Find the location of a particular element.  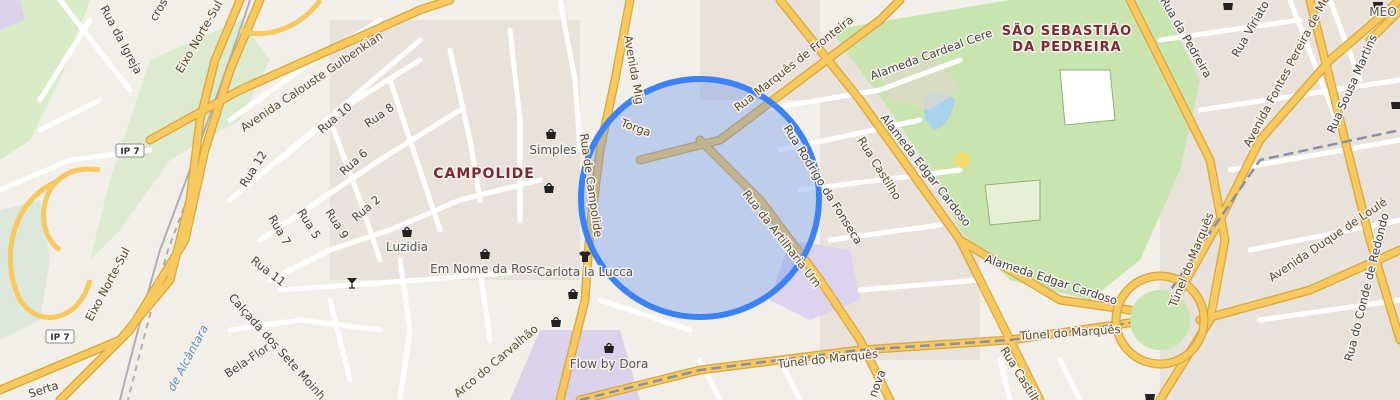

poi-label-meo: MEO is located at coordinates (1383, 12).